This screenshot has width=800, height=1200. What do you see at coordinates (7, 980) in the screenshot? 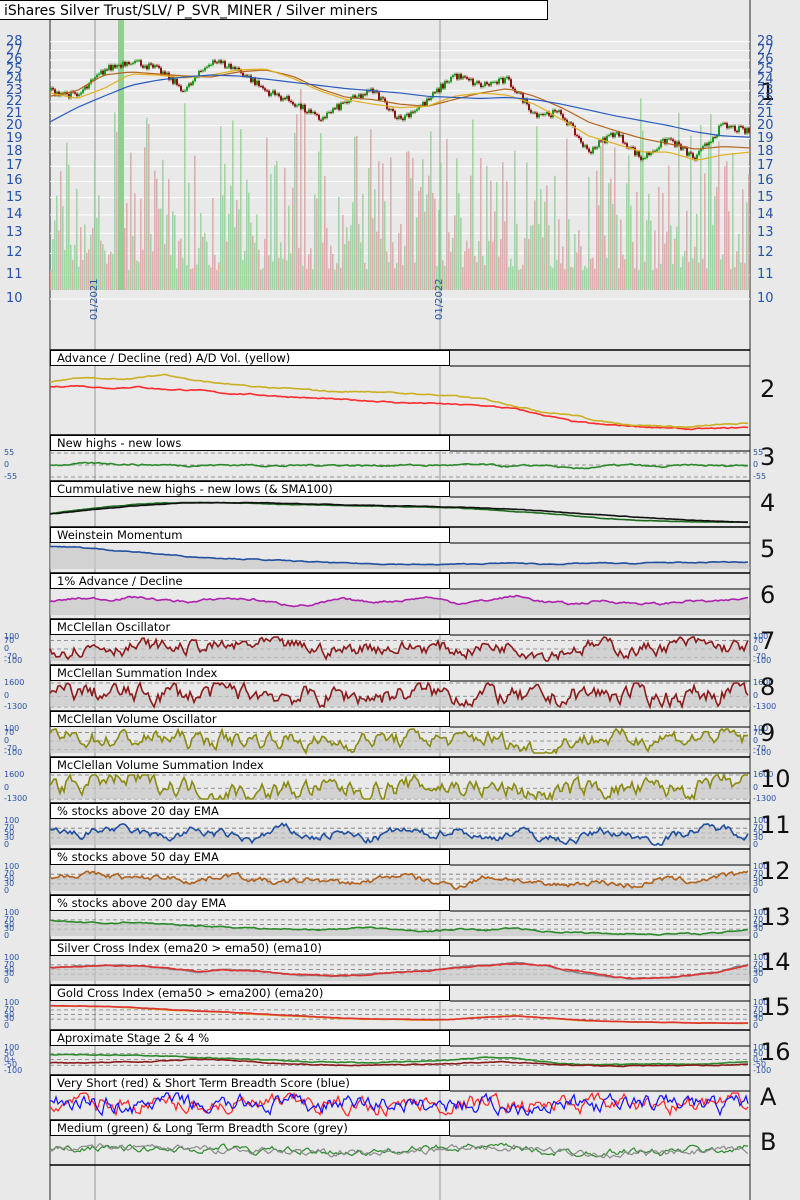
I see `y-tick-left: 0` at bounding box center [7, 980].